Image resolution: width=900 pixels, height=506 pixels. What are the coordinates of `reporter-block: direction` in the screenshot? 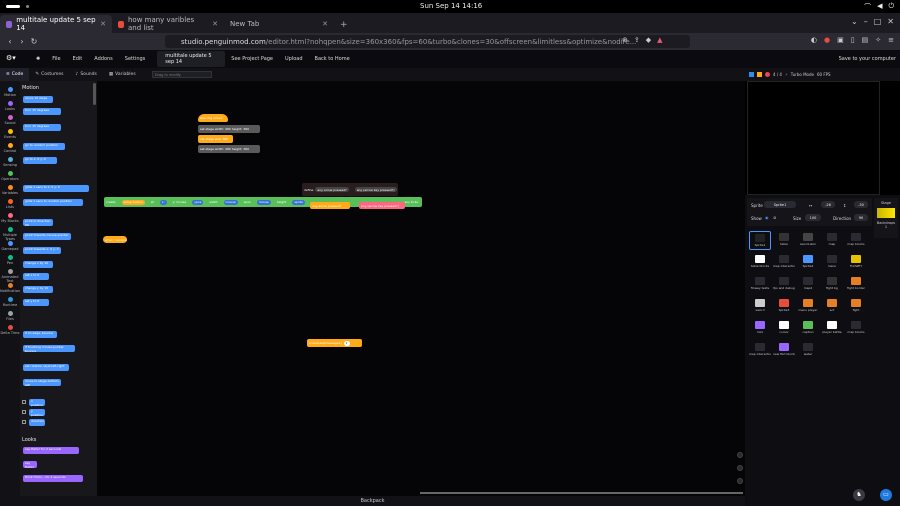 It's located at (37, 422).